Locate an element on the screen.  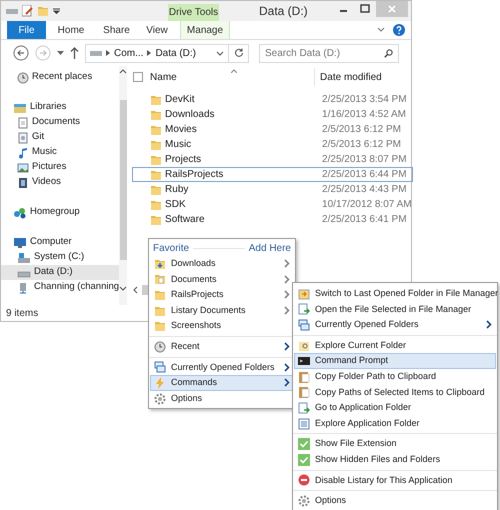
nav-item: Recent places is located at coordinates (60, 77).